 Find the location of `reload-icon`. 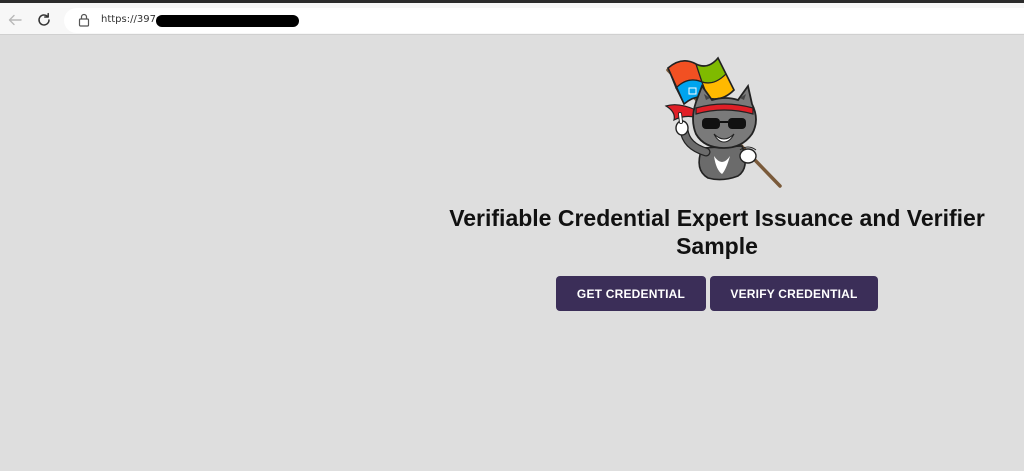

reload-icon is located at coordinates (44, 19).